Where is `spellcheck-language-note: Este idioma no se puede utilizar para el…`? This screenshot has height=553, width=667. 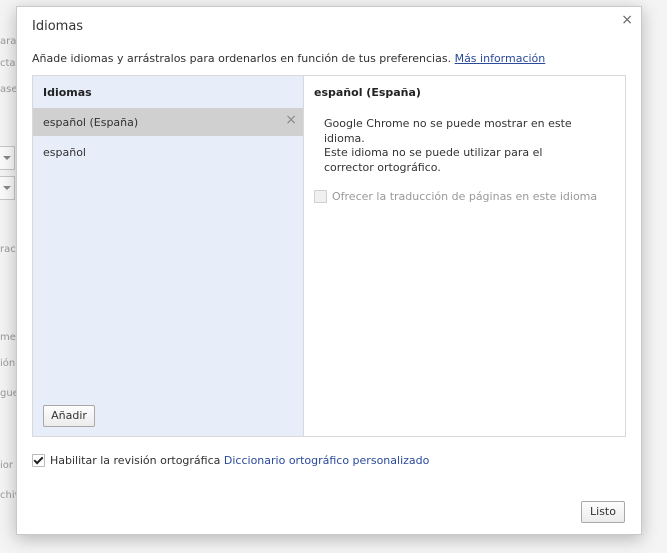
spellcheck-language-note: Este idioma no se puede utilizar para el… is located at coordinates (433, 160).